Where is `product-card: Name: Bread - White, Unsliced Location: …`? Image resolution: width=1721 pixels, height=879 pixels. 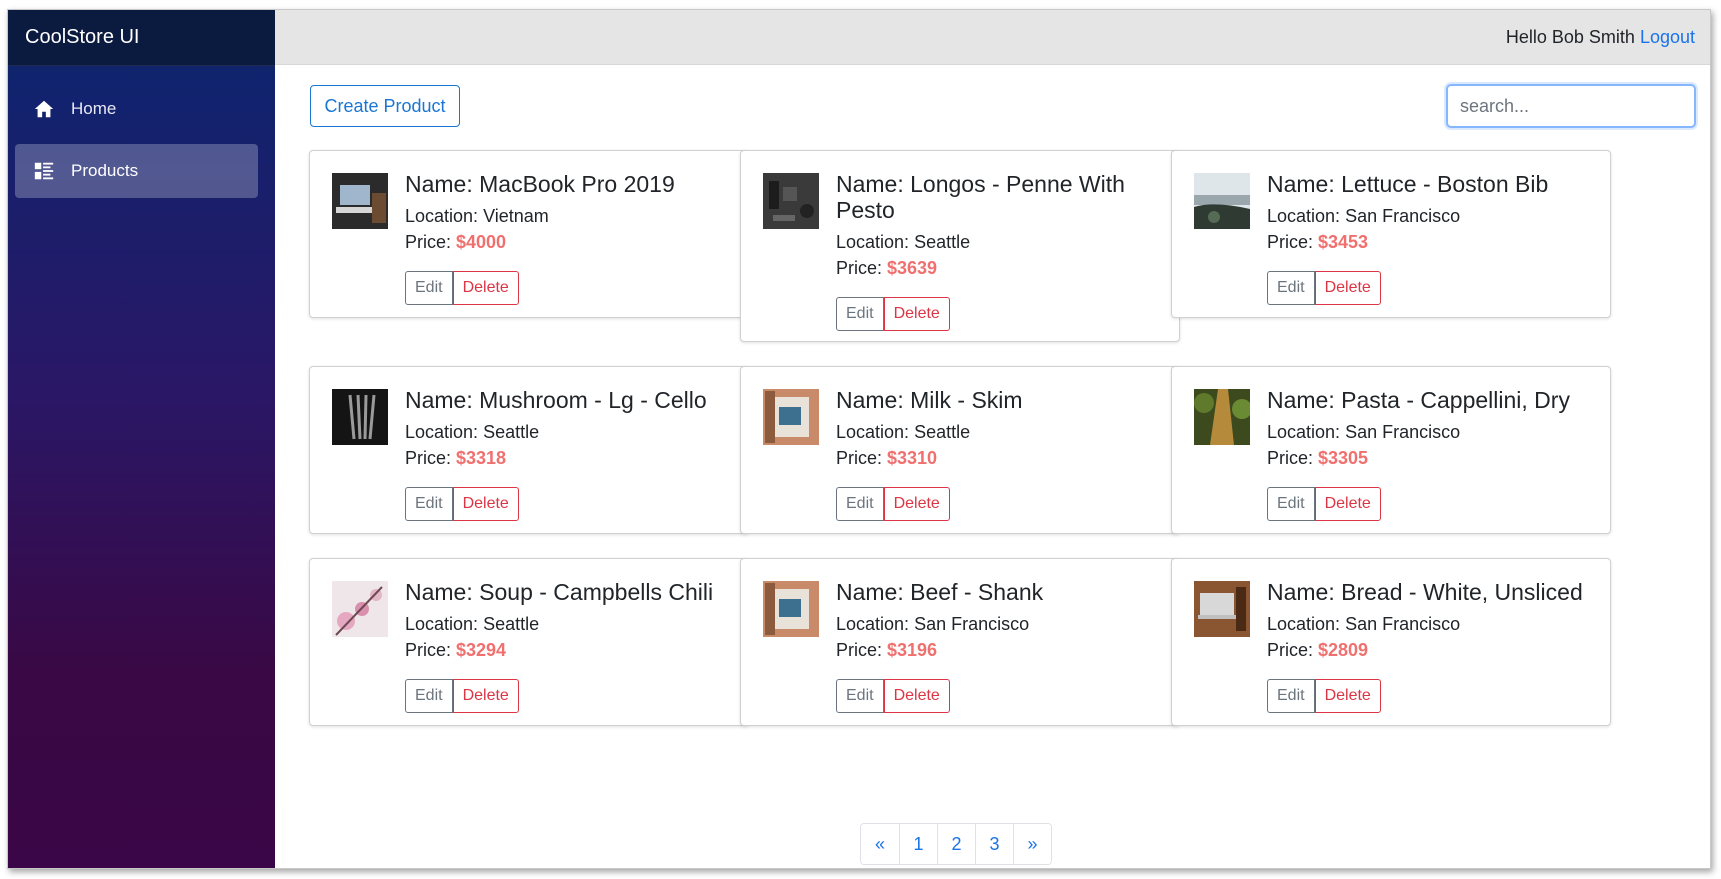
product-card: Name: Bread - White, Unsliced Location: … is located at coordinates (1391, 642).